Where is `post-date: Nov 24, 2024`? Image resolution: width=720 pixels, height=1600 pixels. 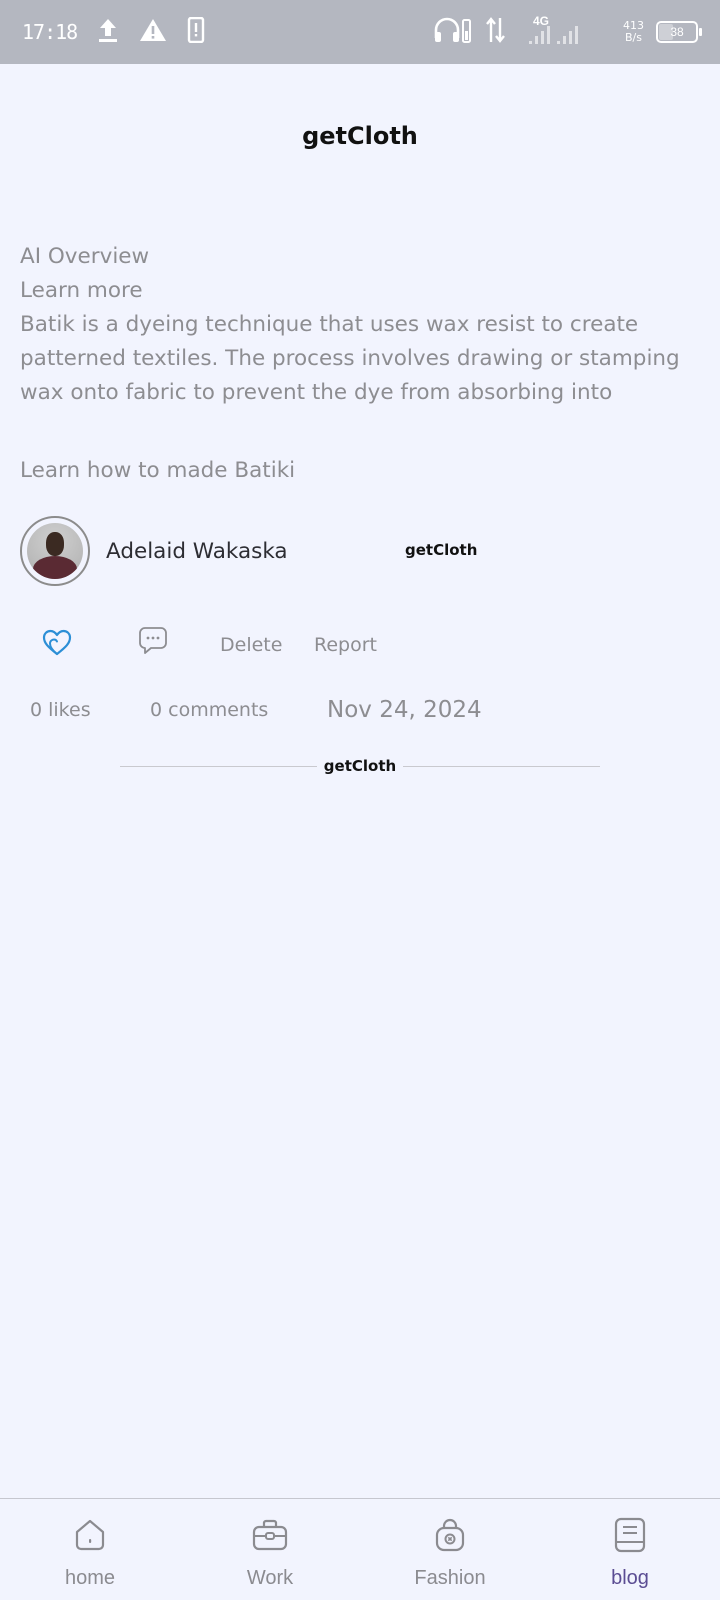 post-date: Nov 24, 2024 is located at coordinates (404, 710).